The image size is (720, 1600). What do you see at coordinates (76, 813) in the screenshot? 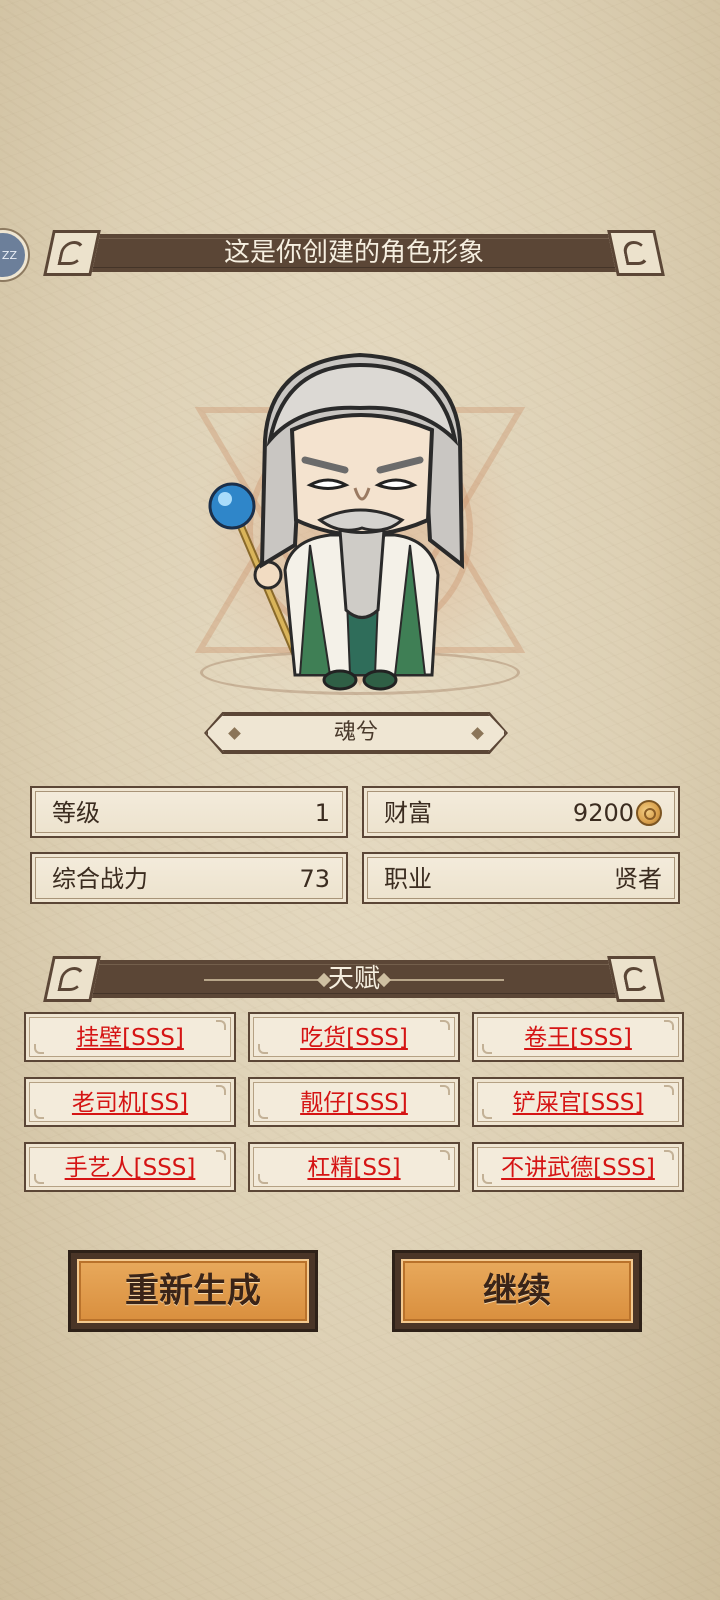
I see `stat-label: 等级` at bounding box center [76, 813].